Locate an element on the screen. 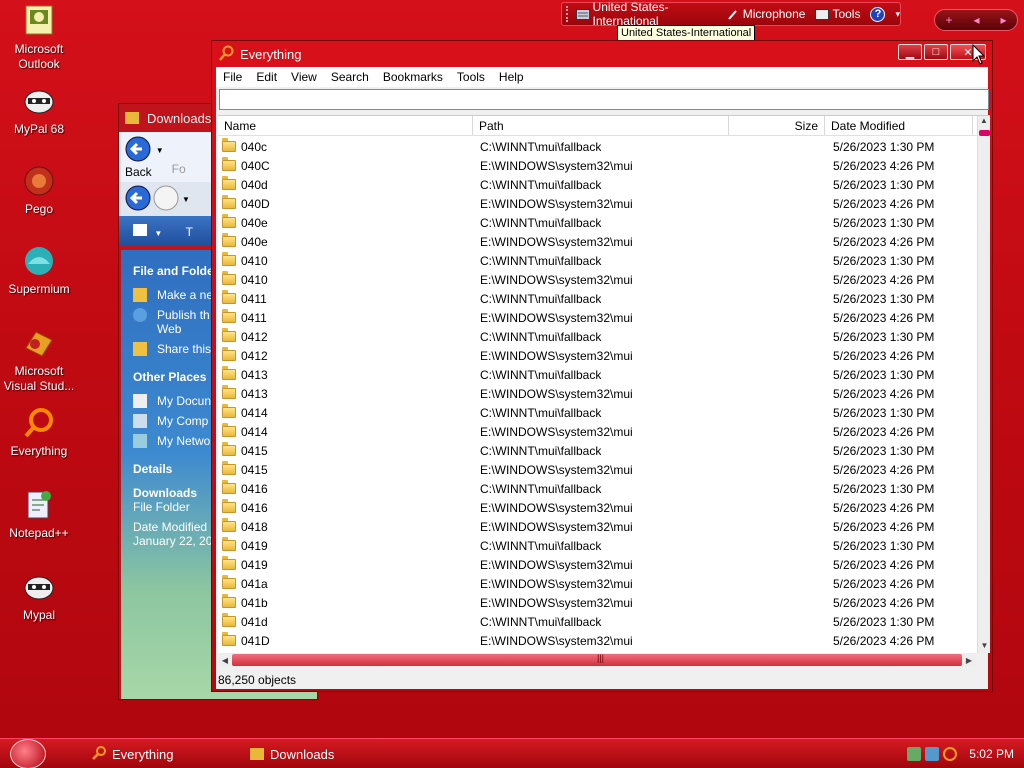 Image resolution: width=1024 pixels, height=768 pixels. nav-forward-icon is located at coordinates (166, 199).